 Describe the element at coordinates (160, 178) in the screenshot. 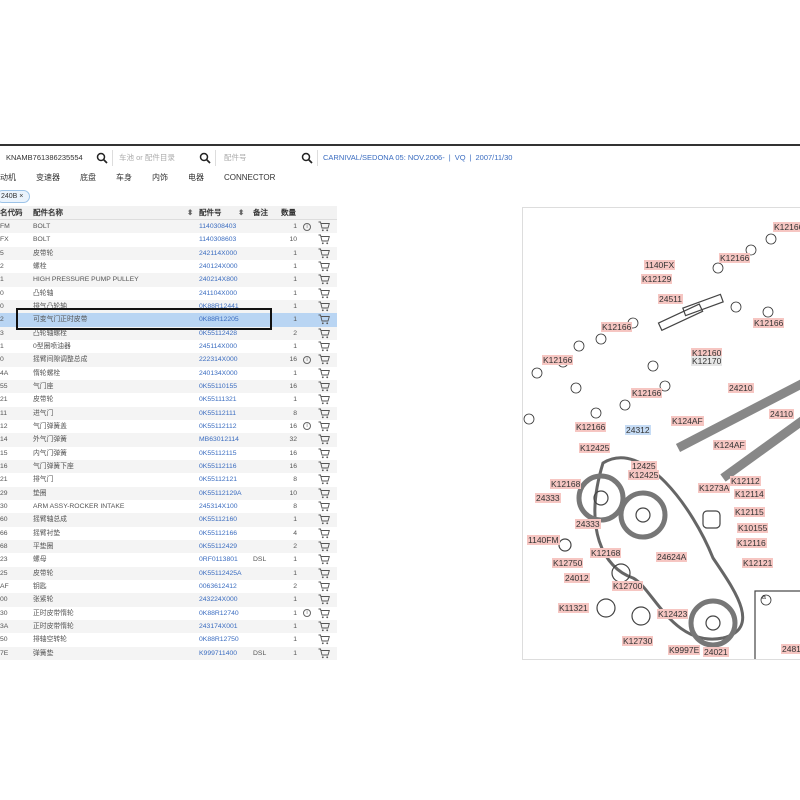

I see `nav-interior: 内饰` at that location.